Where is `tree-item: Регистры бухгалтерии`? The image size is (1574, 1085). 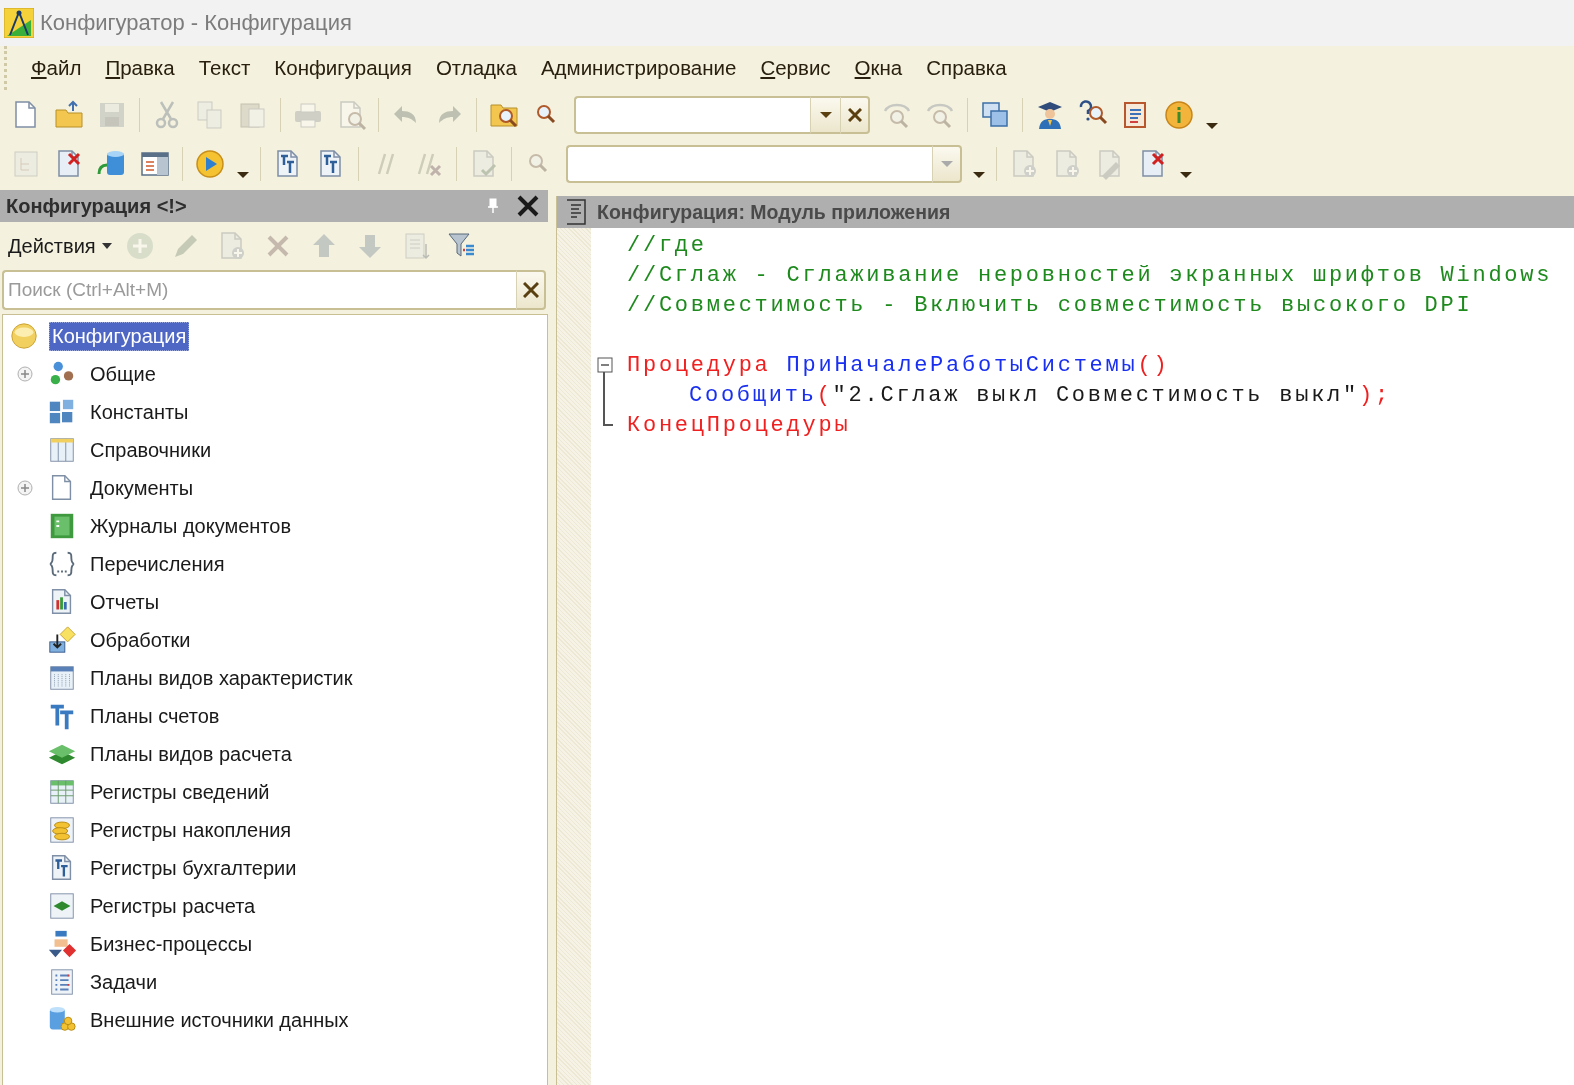 tree-item: Регистры бухгалтерии is located at coordinates (193, 868).